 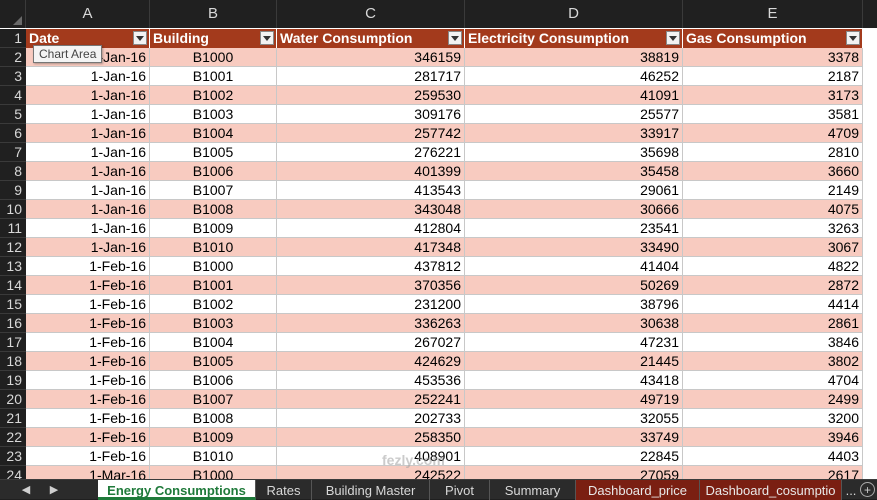 What do you see at coordinates (773, 190) in the screenshot?
I see `gas-cell: 2149` at bounding box center [773, 190].